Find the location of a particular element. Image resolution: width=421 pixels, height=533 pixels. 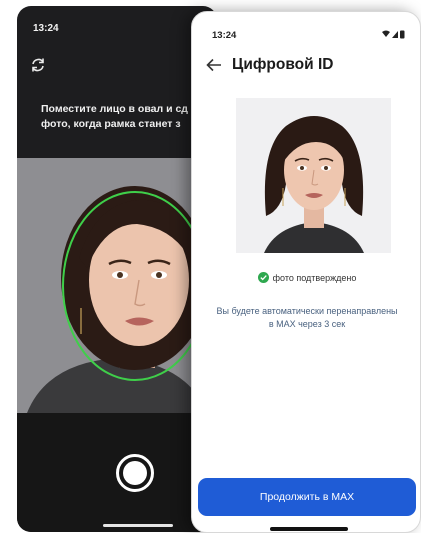

portrait-image is located at coordinates (313, 175).